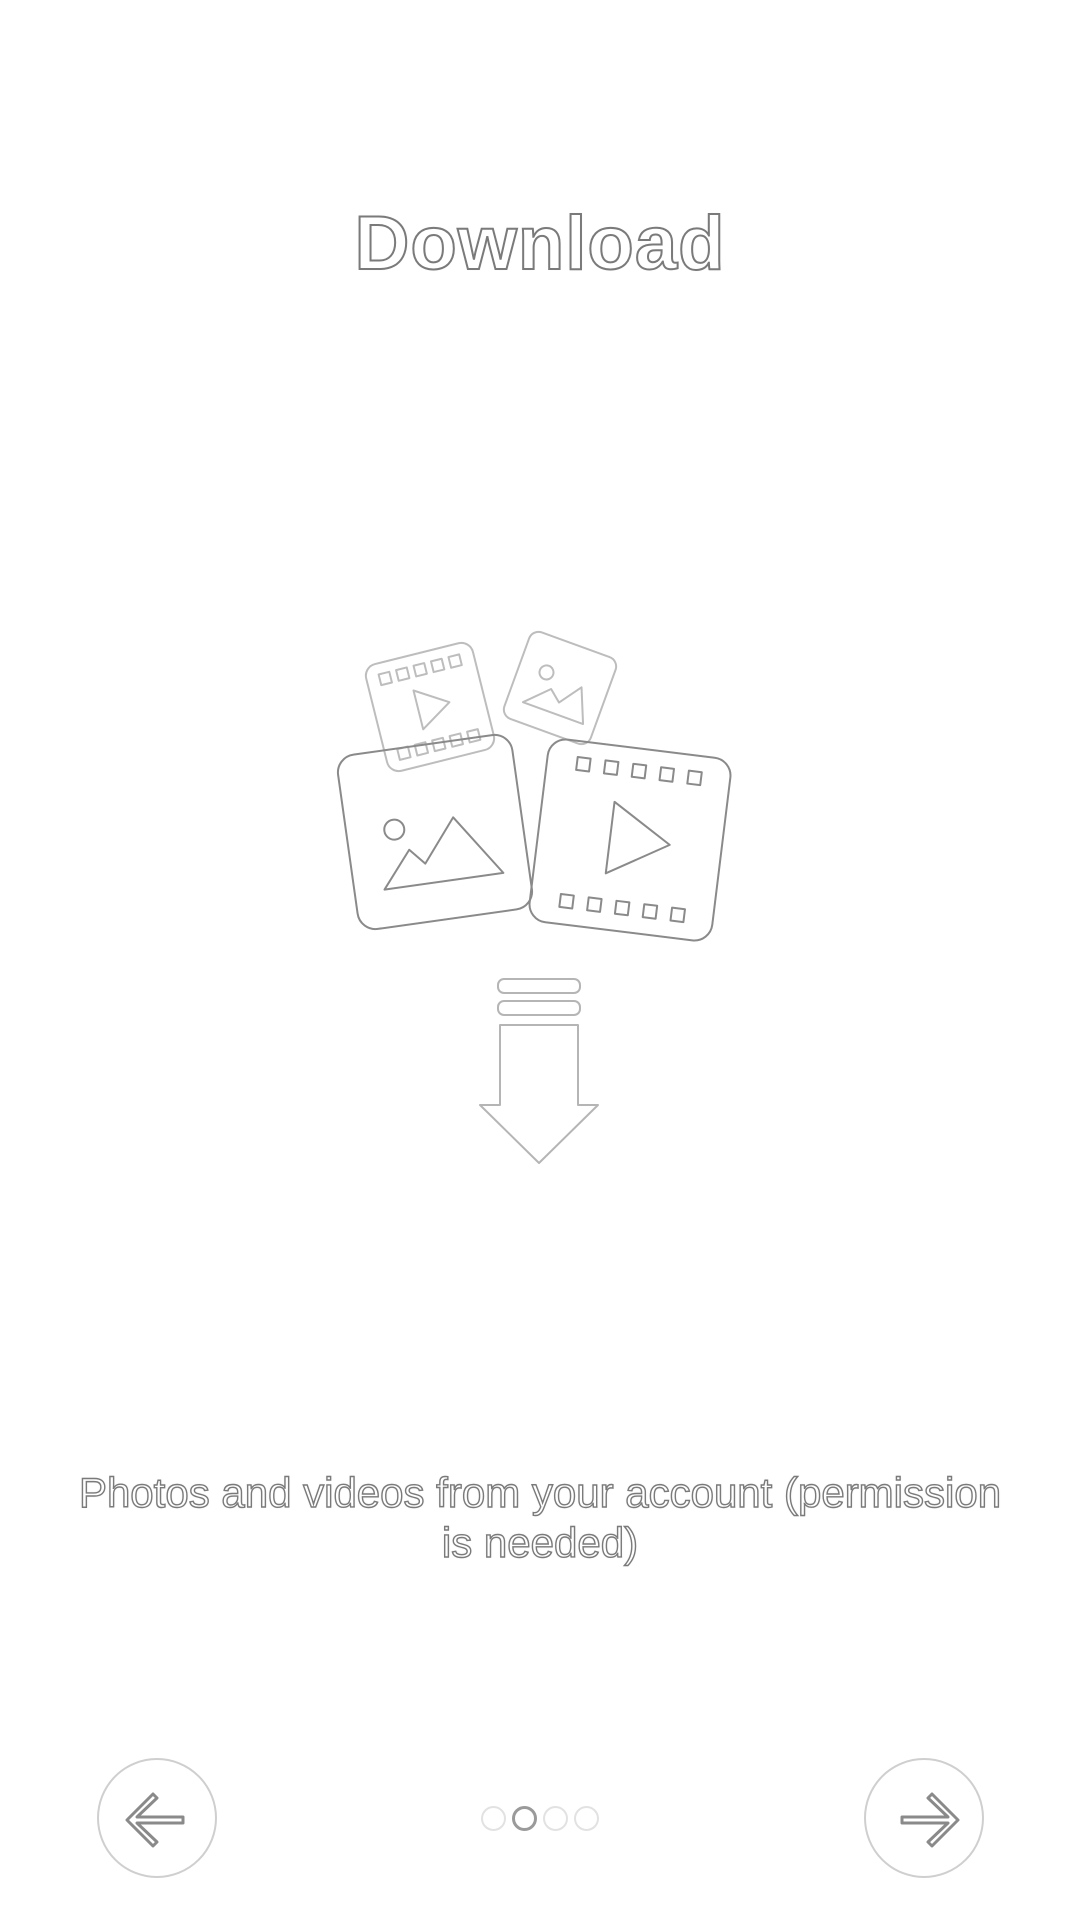 Image resolution: width=1080 pixels, height=1920 pixels. I want to click on previous-button, so click(157, 1818).